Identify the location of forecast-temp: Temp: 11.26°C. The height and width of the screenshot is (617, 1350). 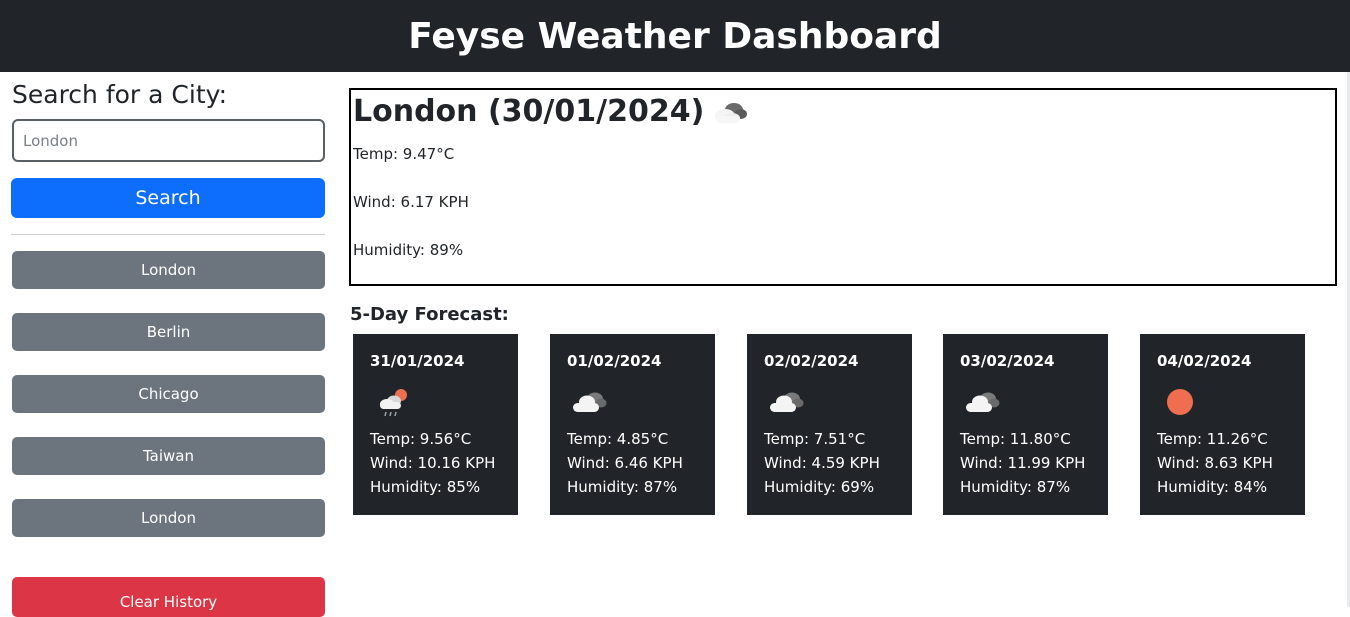
(1212, 439).